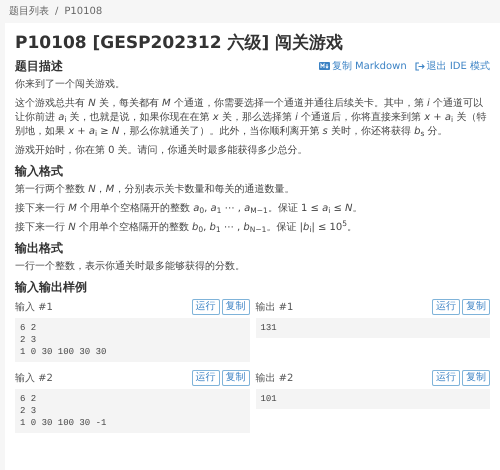  Describe the element at coordinates (29, 11) in the screenshot. I see `breadcrumb-link: 题目列表` at that location.